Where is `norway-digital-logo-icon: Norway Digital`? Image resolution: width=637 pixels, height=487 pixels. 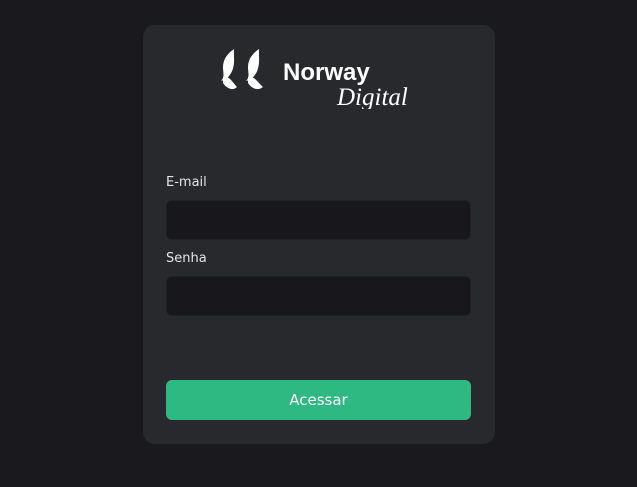 norway-digital-logo-icon: Norway Digital is located at coordinates (314, 79).